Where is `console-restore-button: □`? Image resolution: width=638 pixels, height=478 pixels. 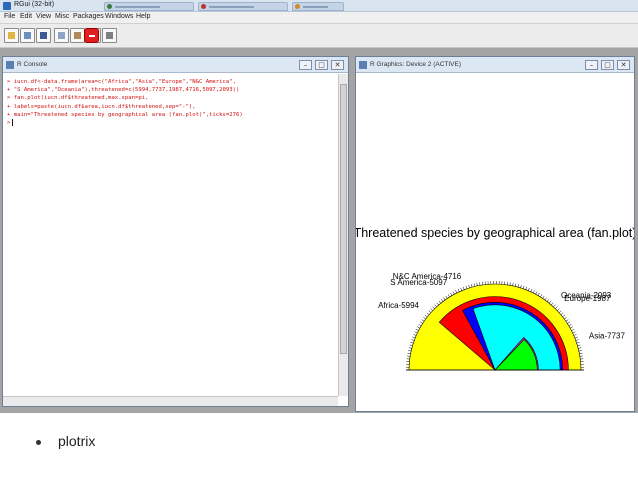 console-restore-button: □ is located at coordinates (321, 65).